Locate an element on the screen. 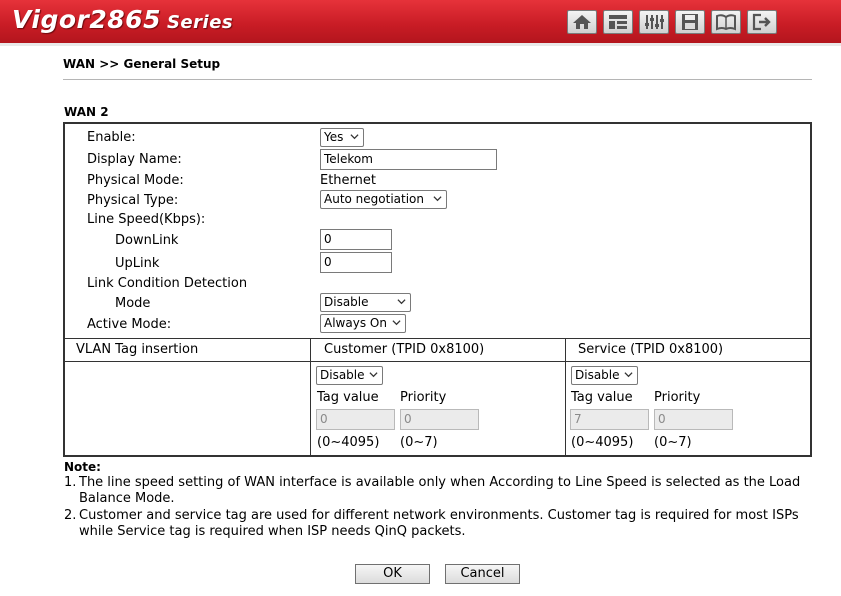  dashboard-button is located at coordinates (618, 22).